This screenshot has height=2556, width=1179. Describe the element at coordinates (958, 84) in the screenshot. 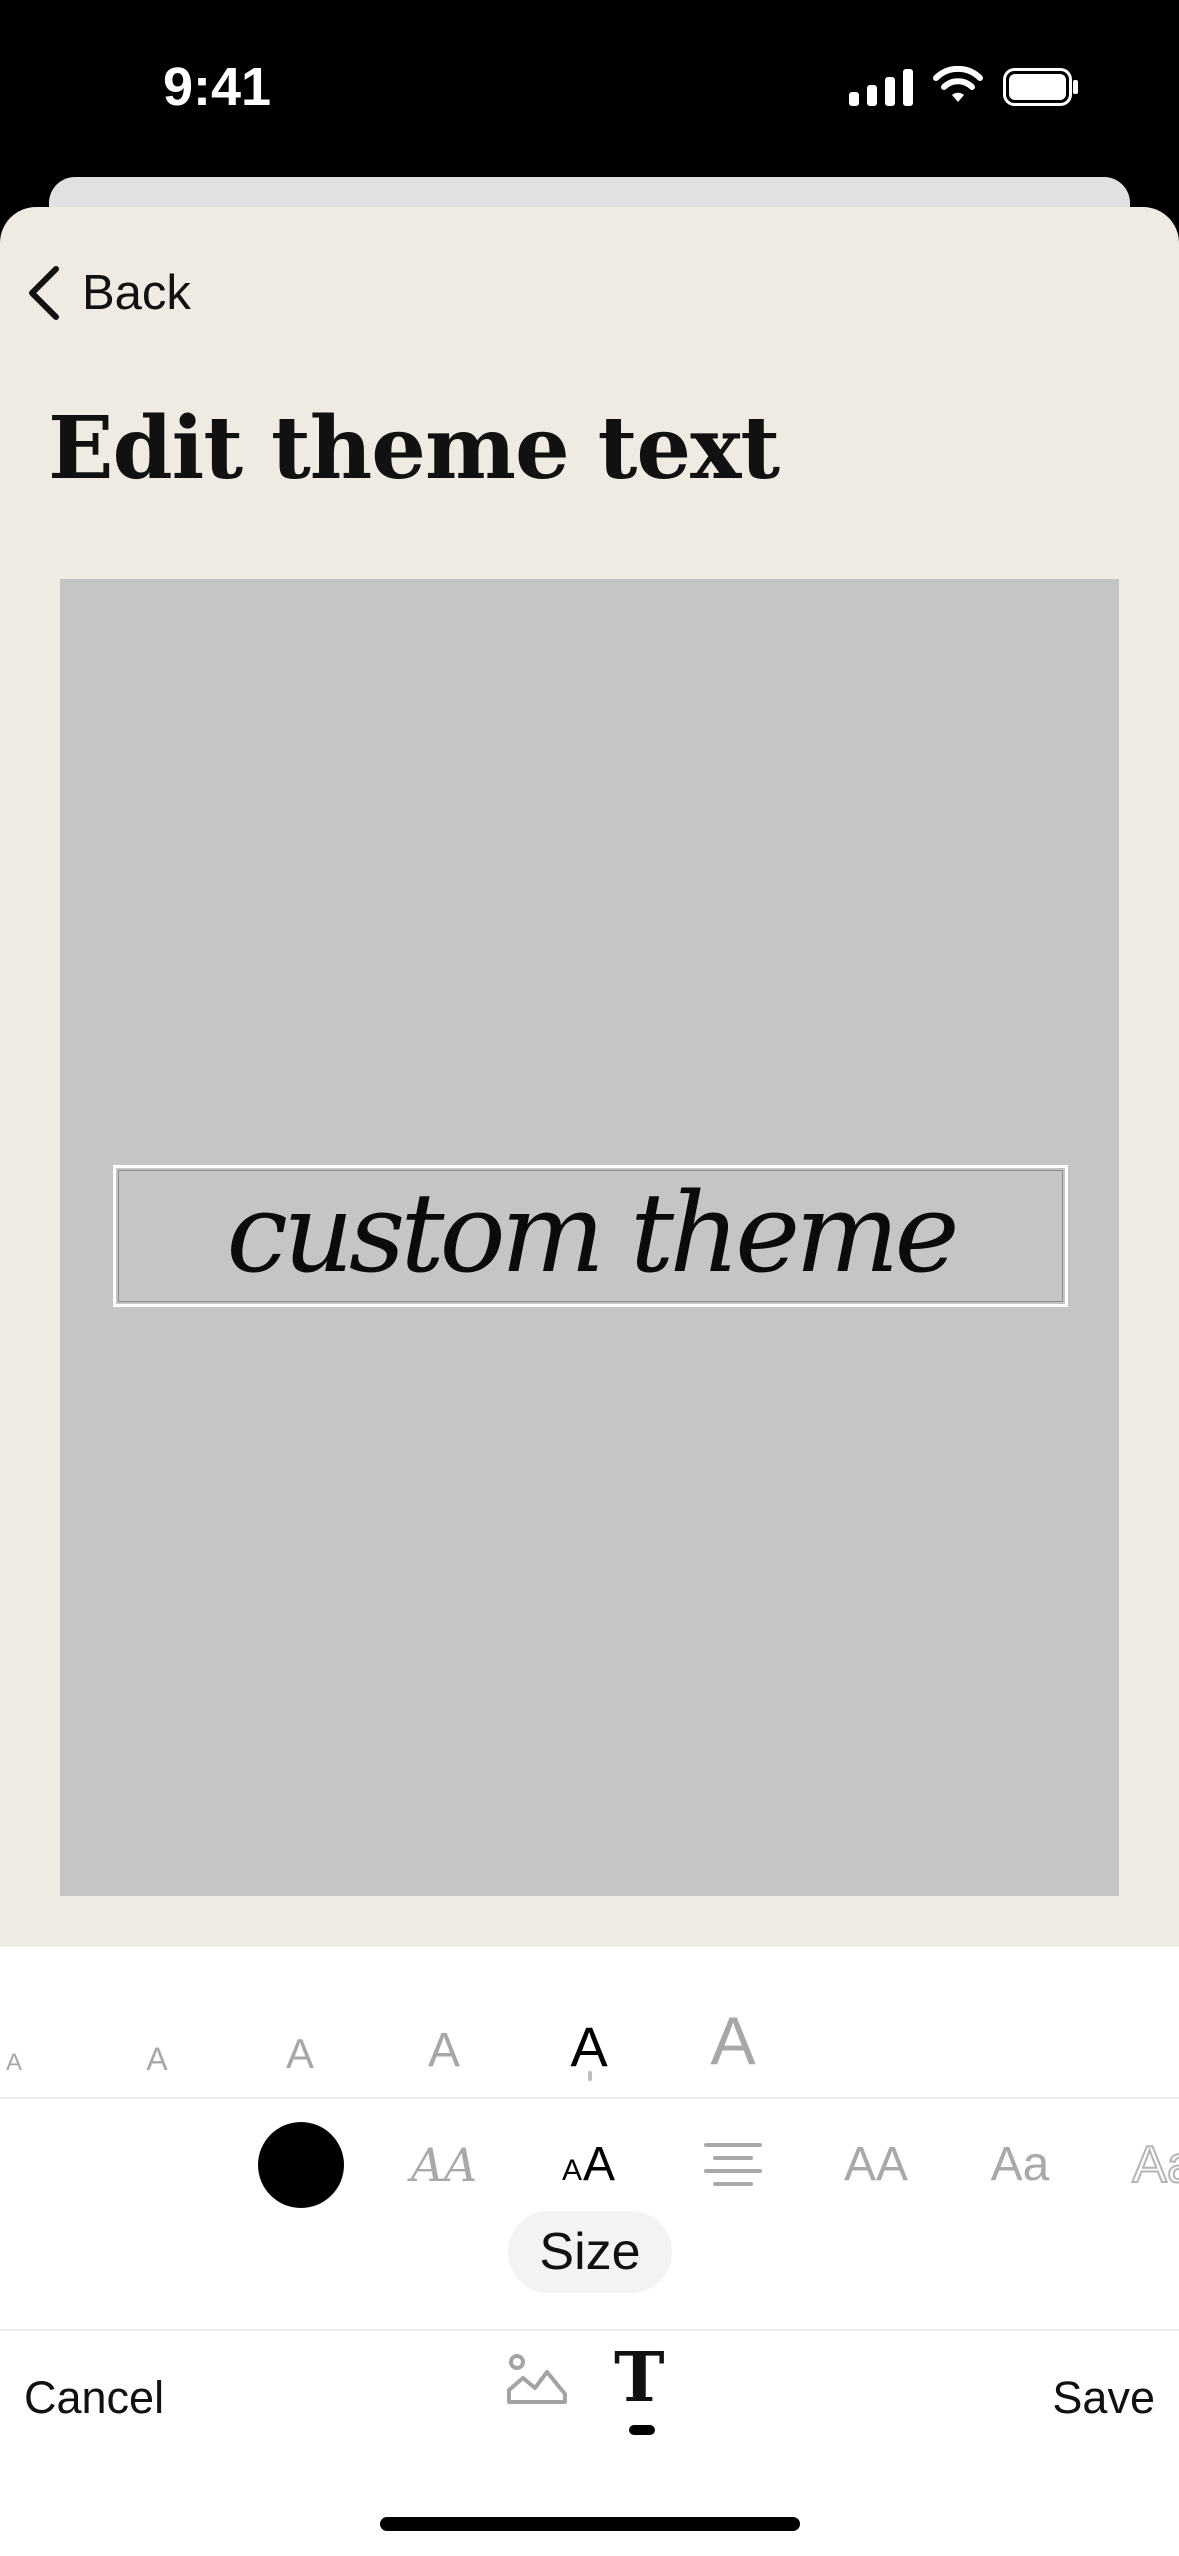

I see `wifi-icon` at that location.